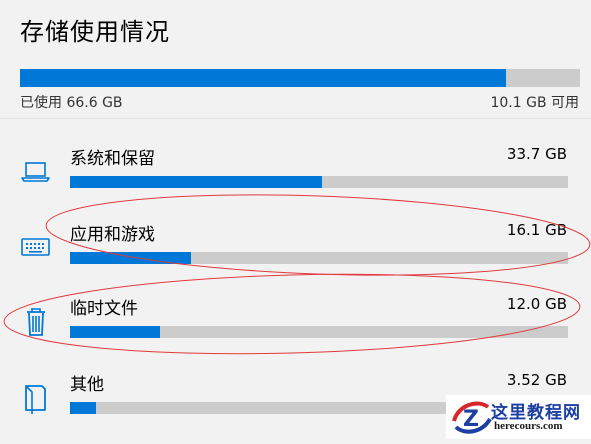 The height and width of the screenshot is (444, 591). Describe the element at coordinates (518, 417) in the screenshot. I see `watermark-logo: Z 这里教程网 herecours.com` at that location.